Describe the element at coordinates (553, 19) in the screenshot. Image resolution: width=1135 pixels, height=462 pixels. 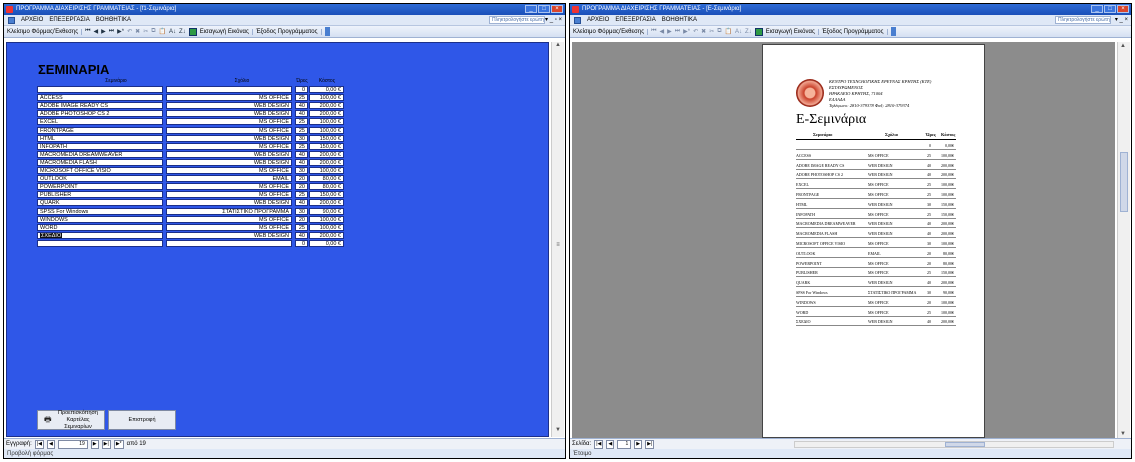
I see `window-controls: ▾ _ ▫ ×` at that location.